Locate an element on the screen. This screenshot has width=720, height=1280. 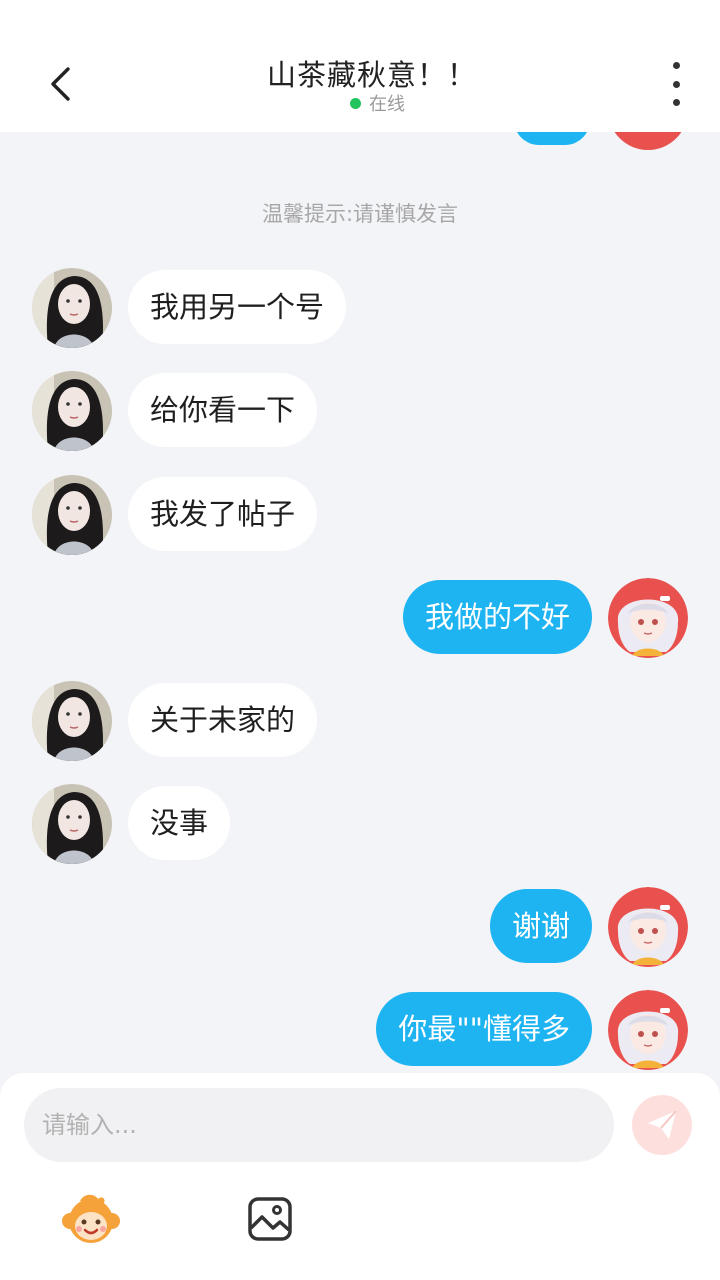
send-icon is located at coordinates (662, 1124).